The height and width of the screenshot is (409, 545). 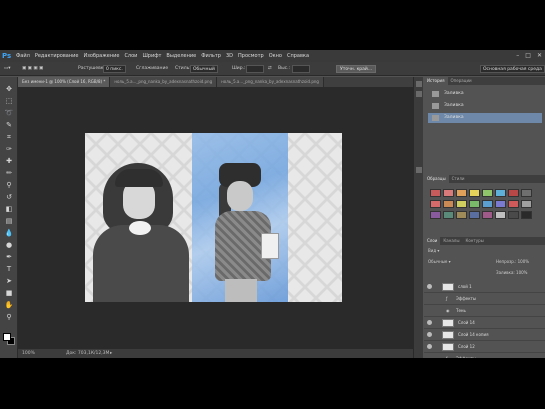 I want to click on menu-item: Просмотр, so click(x=251, y=56).